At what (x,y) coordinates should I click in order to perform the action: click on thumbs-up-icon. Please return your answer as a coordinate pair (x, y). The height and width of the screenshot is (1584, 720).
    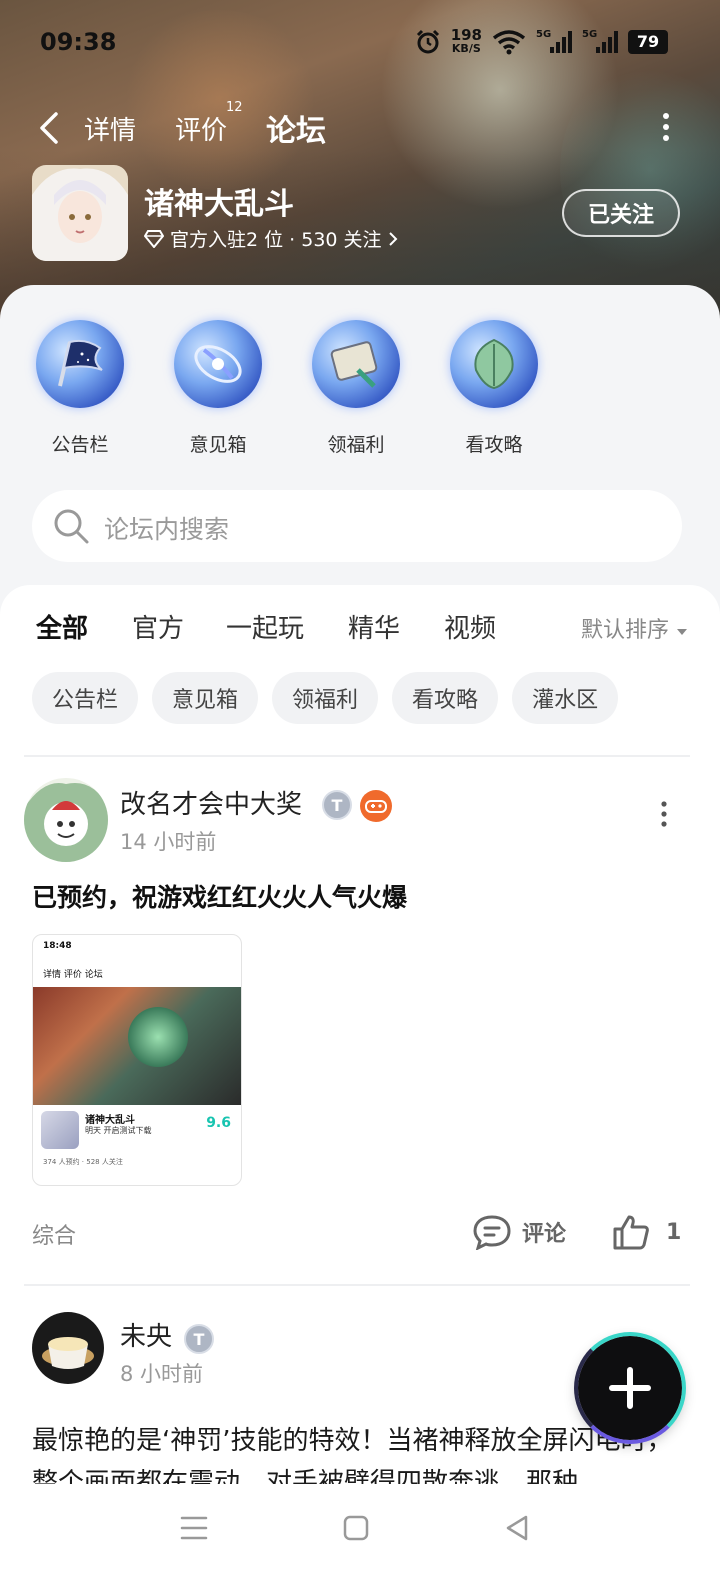
    Looking at the image, I should click on (631, 1232).